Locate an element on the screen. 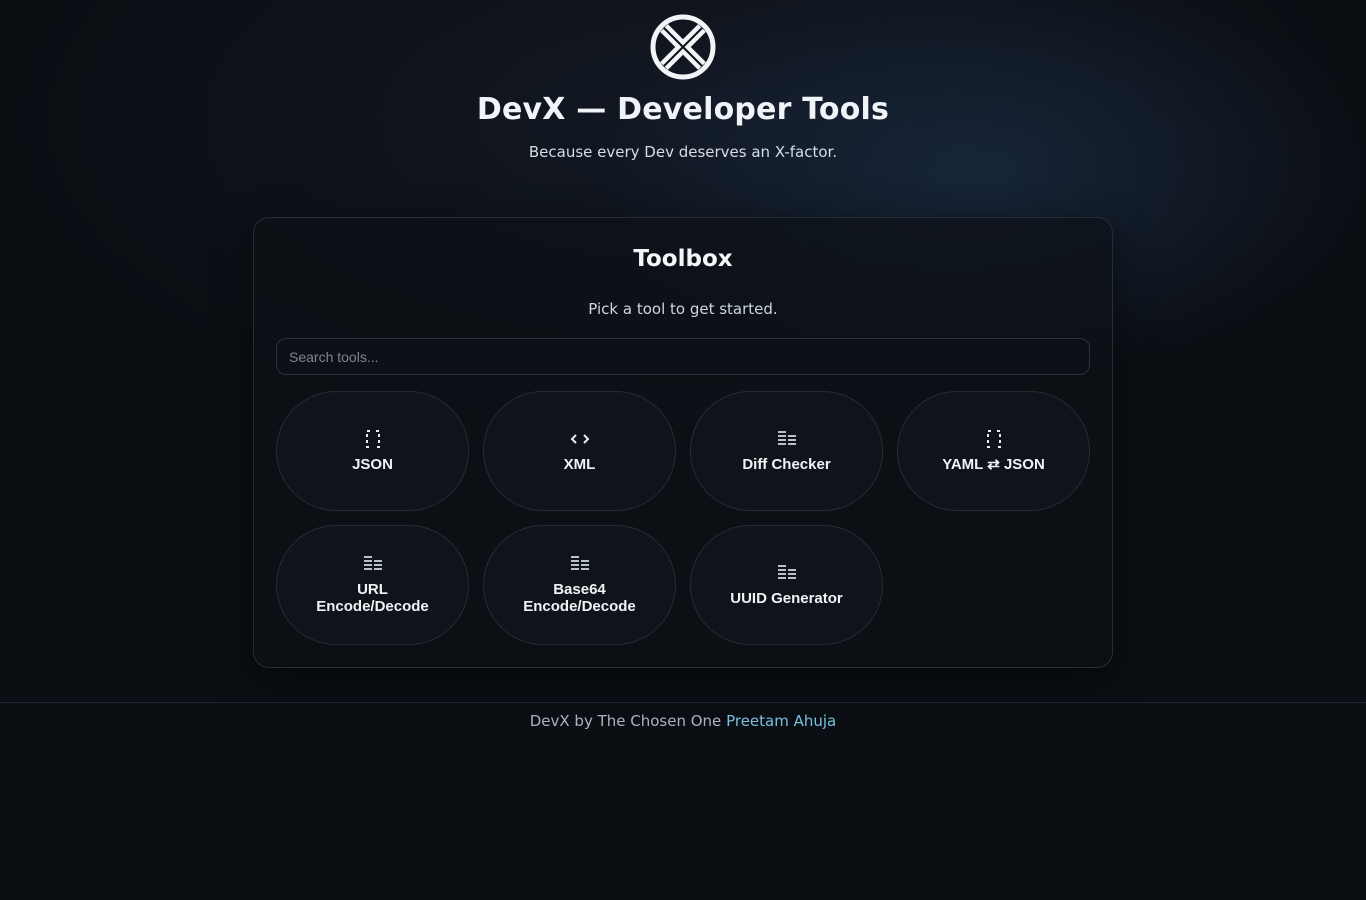 The image size is (1366, 900). tool-json-button: JSON is located at coordinates (372, 451).